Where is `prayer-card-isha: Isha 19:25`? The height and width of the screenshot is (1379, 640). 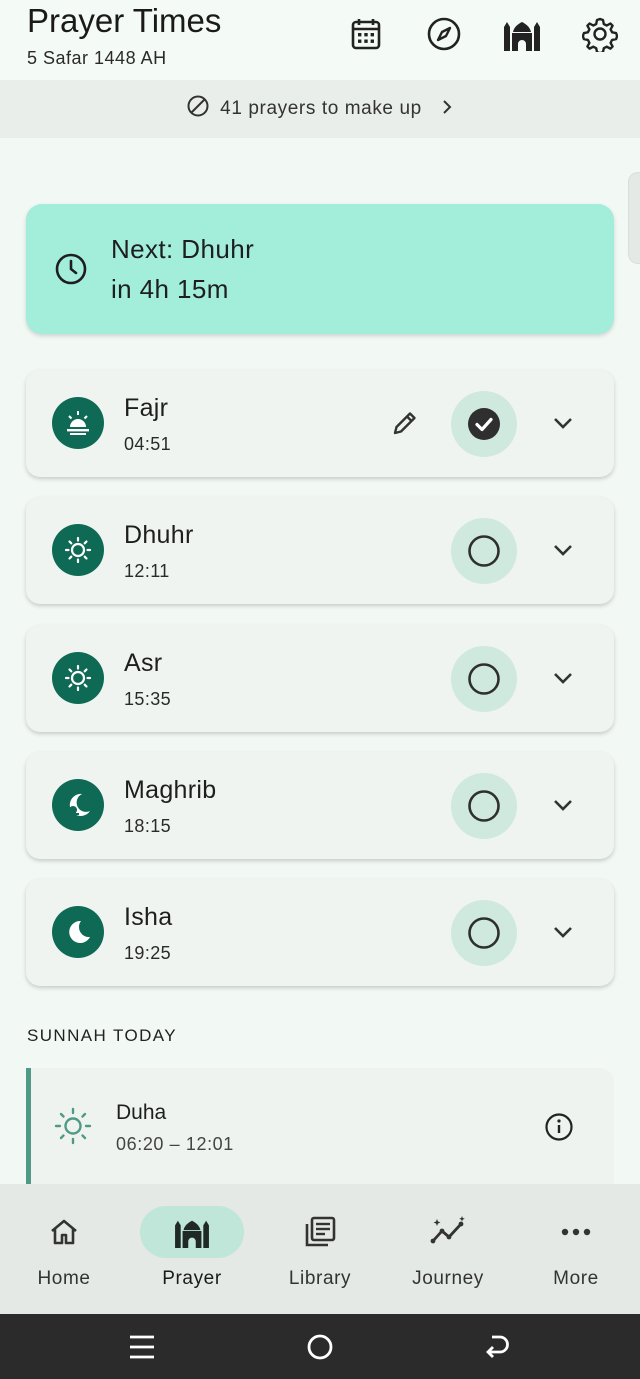
prayer-card-isha: Isha 19:25 is located at coordinates (320, 932).